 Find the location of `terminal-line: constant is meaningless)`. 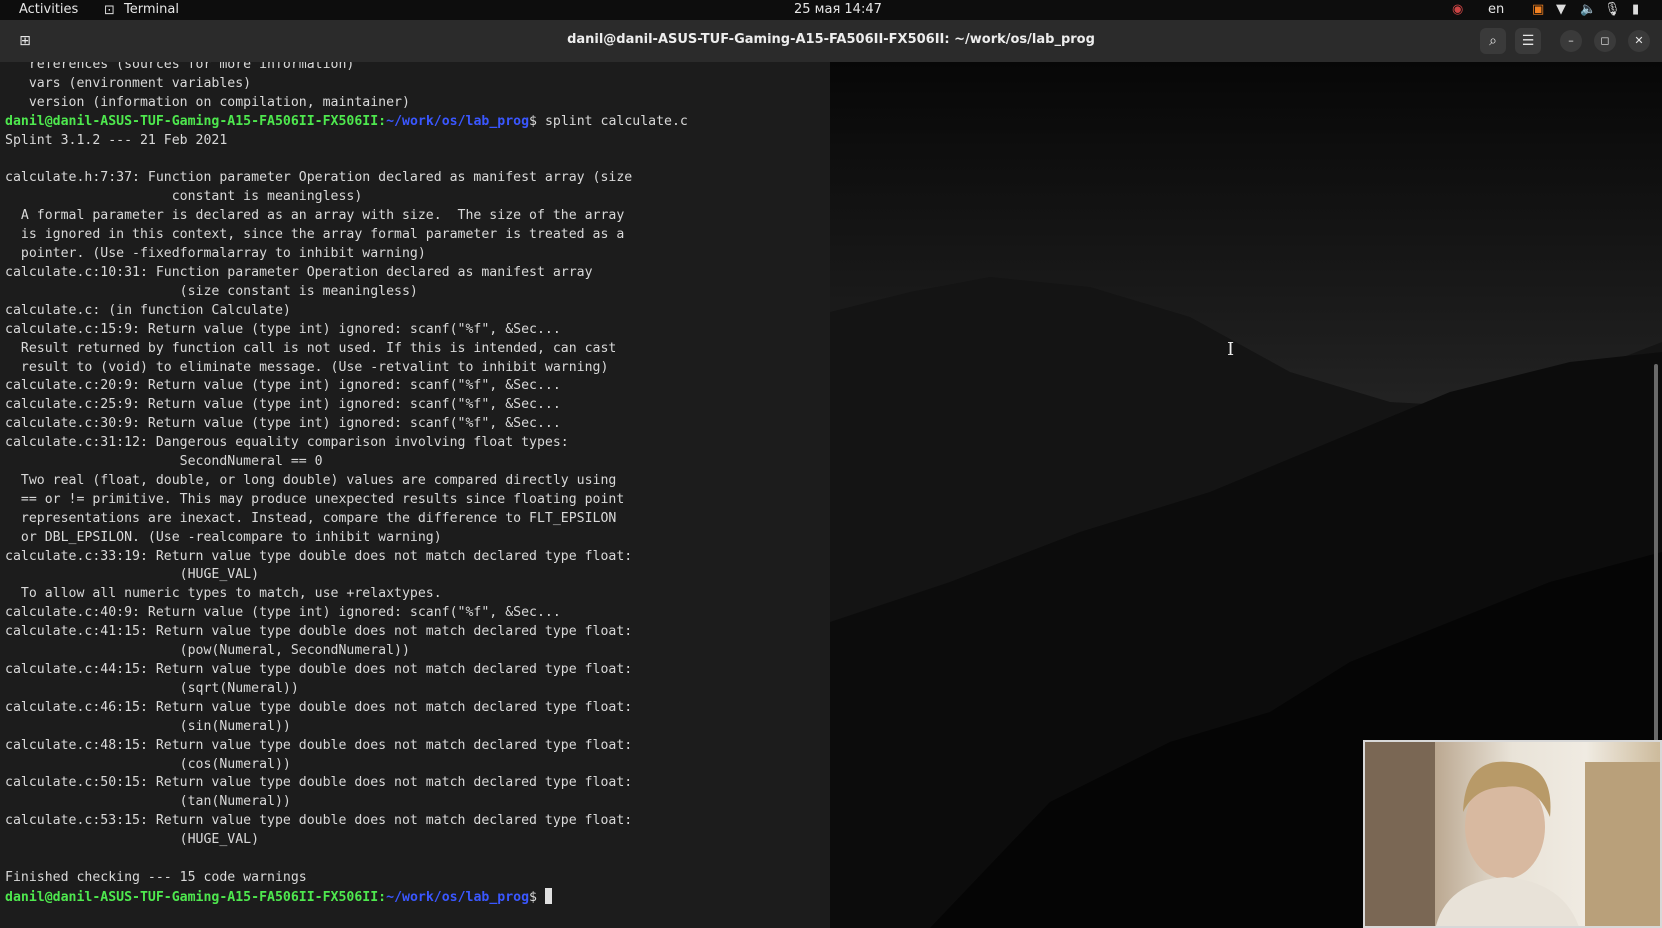

terminal-line: constant is meaningless) is located at coordinates (184, 197).